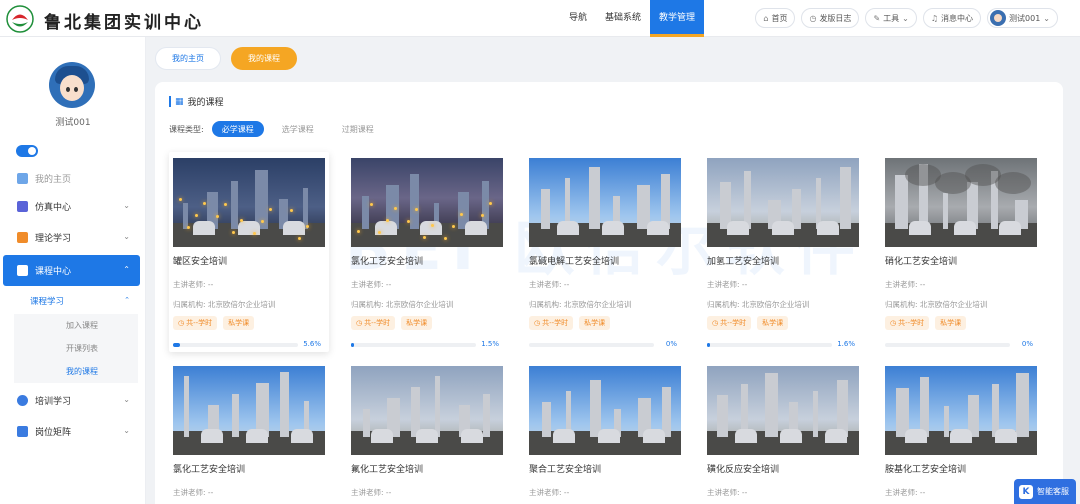 The image size is (1080, 504). I want to click on filter-elective: 选学课程, so click(298, 129).